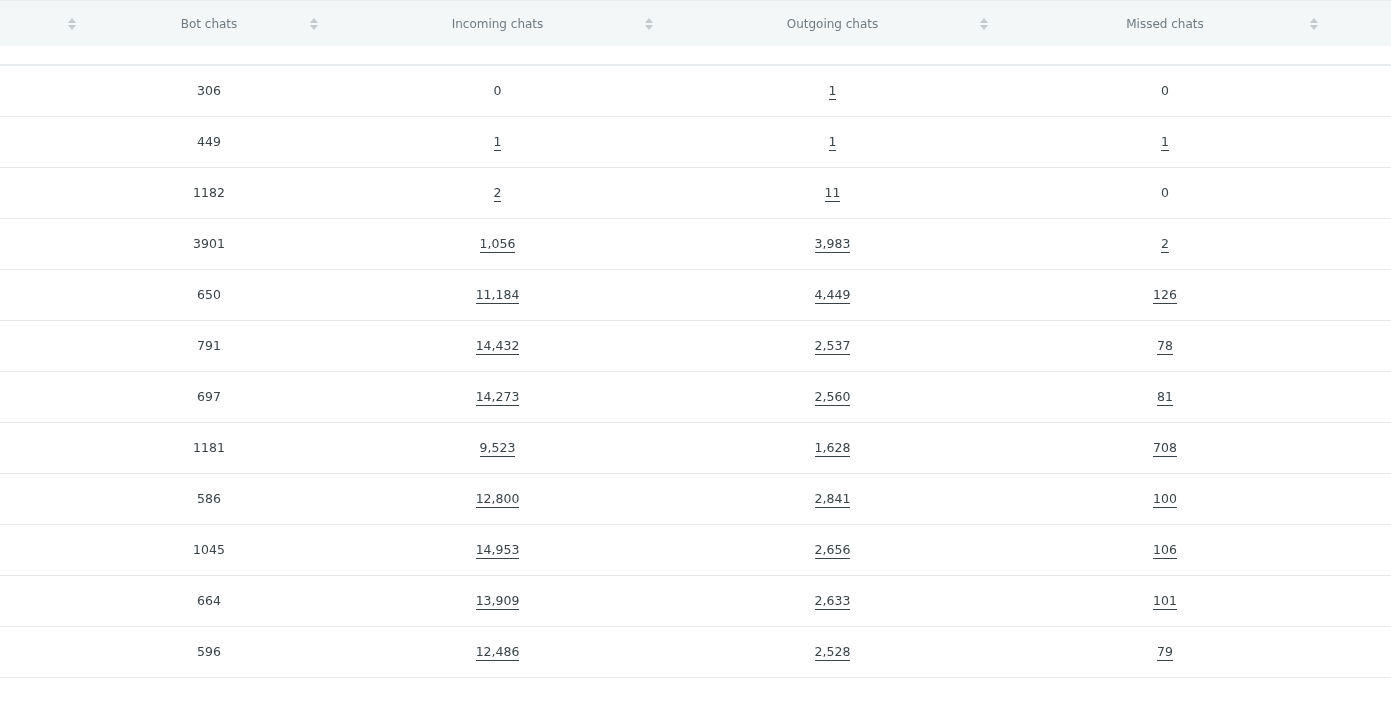  I want to click on table-cell: 650, so click(209, 295).